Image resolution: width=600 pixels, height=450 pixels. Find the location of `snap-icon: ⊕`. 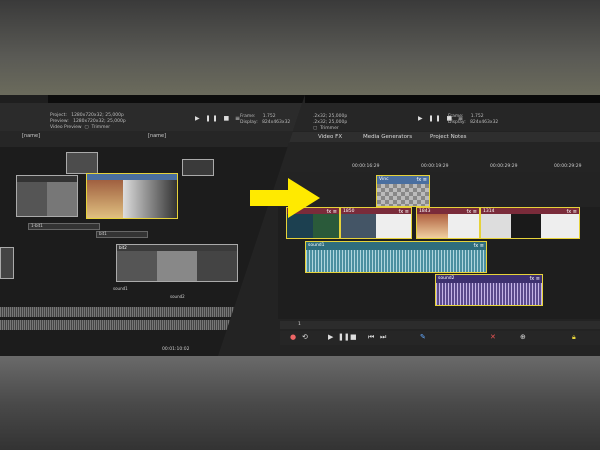

snap-icon: ⊕ is located at coordinates (523, 337).